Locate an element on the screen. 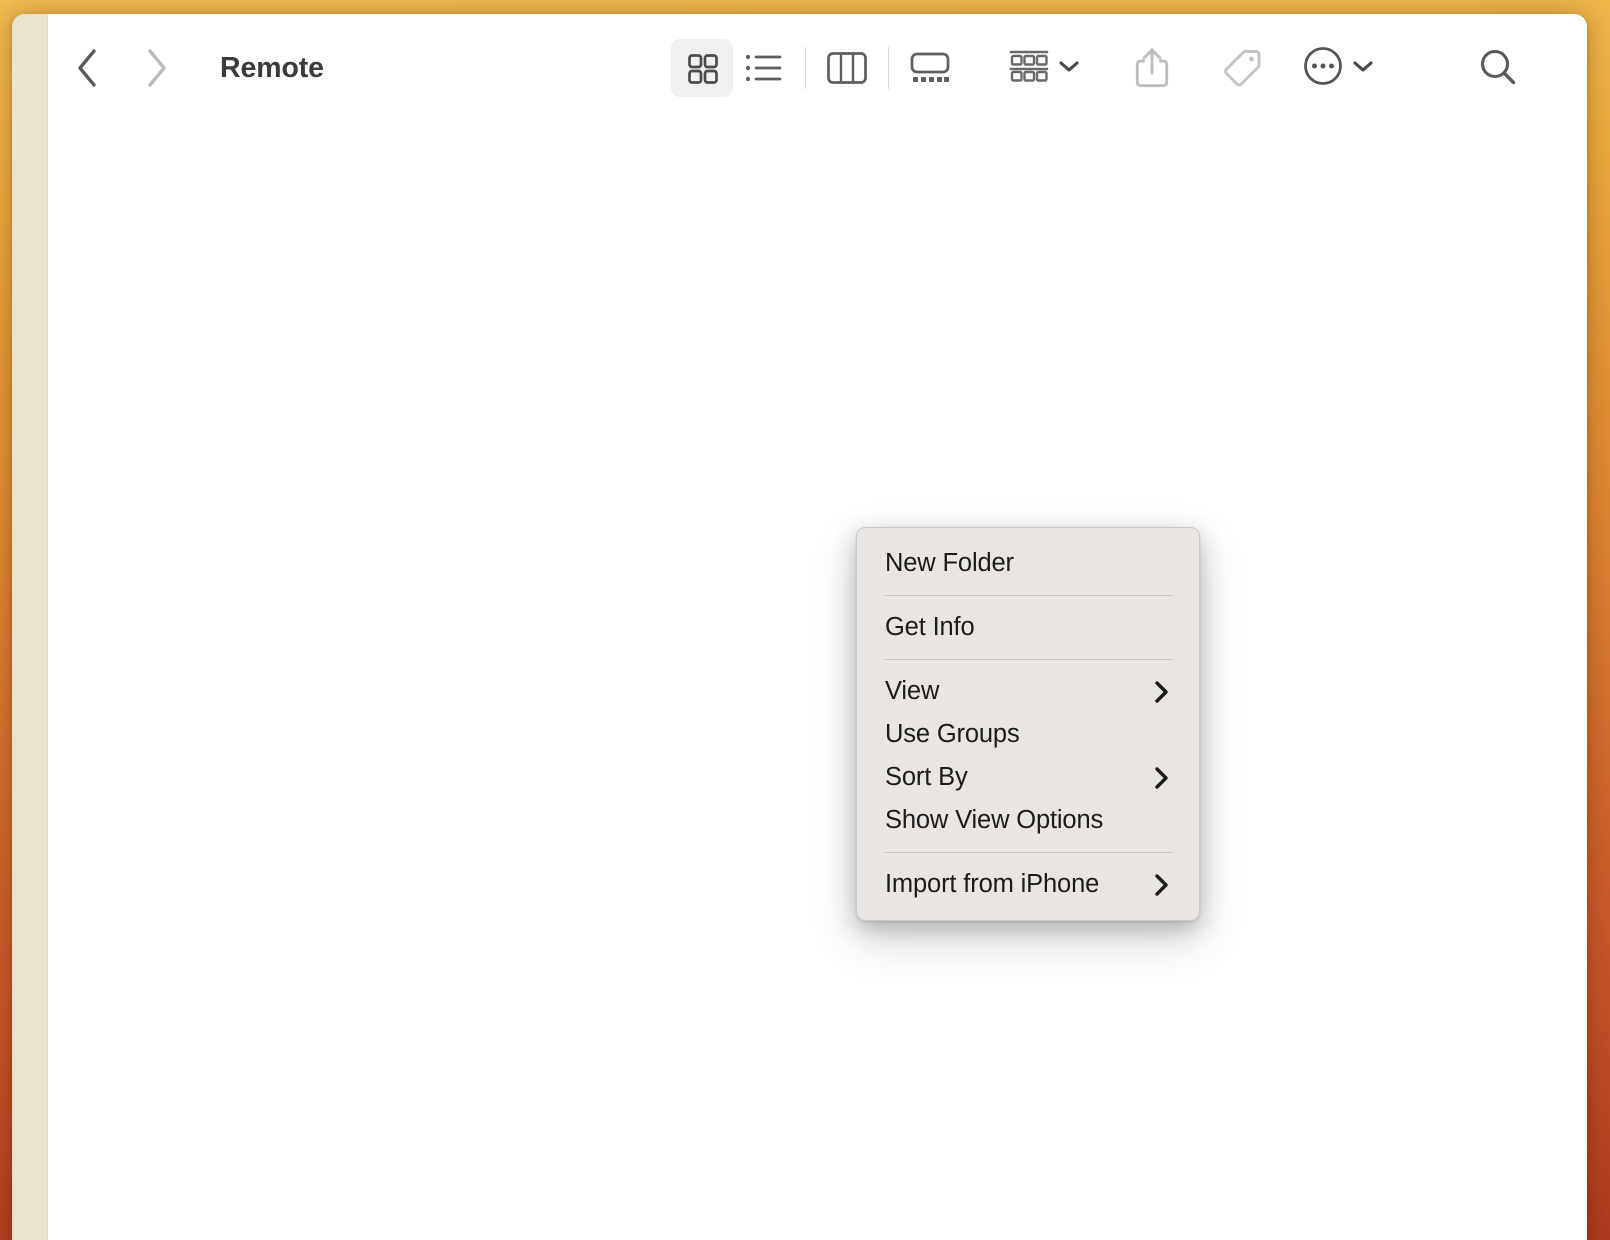 The image size is (1610, 1240). menu-item-label: Show View Options is located at coordinates (994, 820).